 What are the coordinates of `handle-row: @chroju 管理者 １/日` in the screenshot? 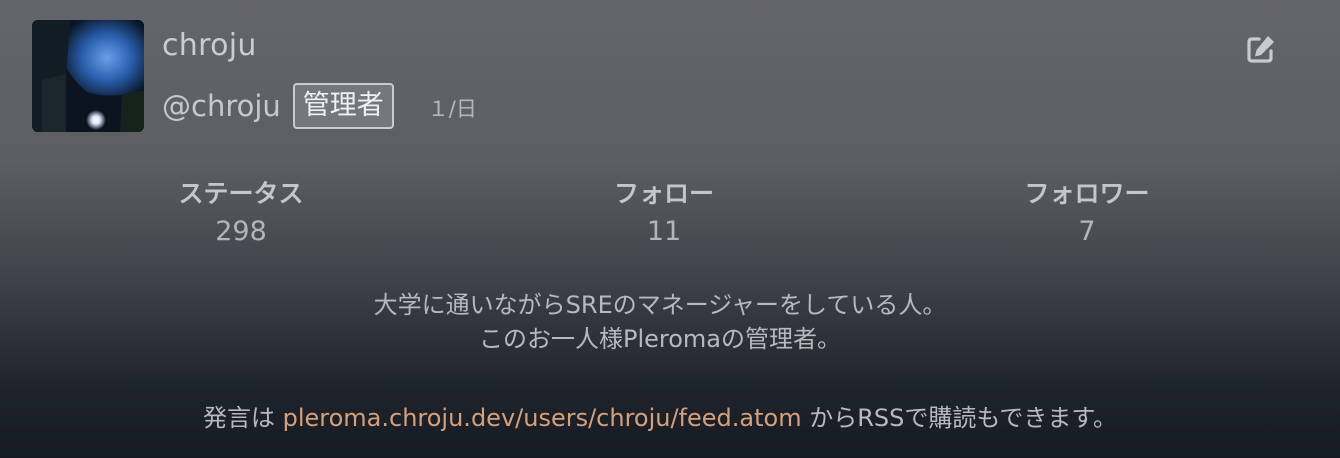 It's located at (319, 106).